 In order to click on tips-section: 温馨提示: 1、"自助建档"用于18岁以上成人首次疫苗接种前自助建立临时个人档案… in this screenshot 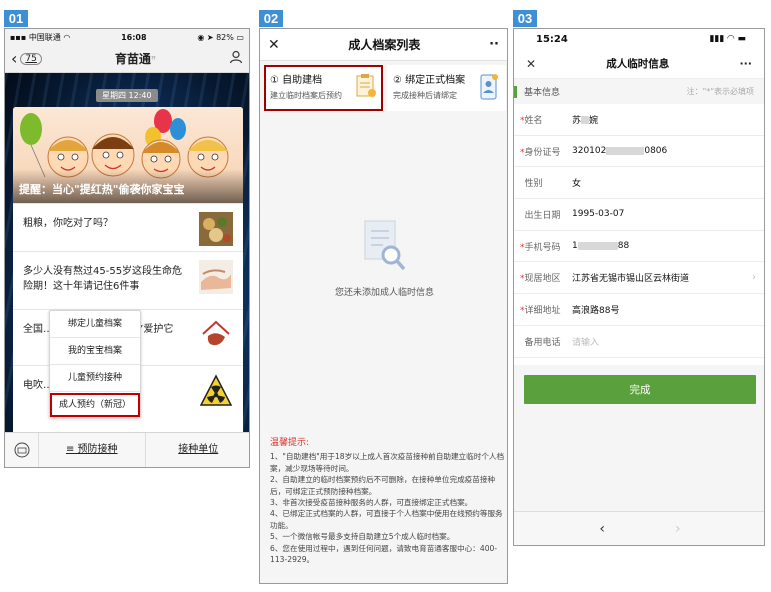, I will do `click(388, 501)`.